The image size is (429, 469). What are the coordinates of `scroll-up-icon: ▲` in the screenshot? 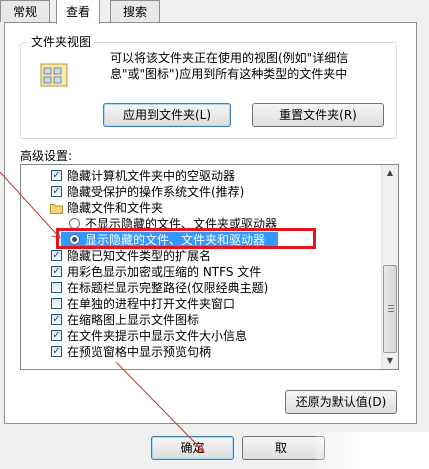 It's located at (390, 173).